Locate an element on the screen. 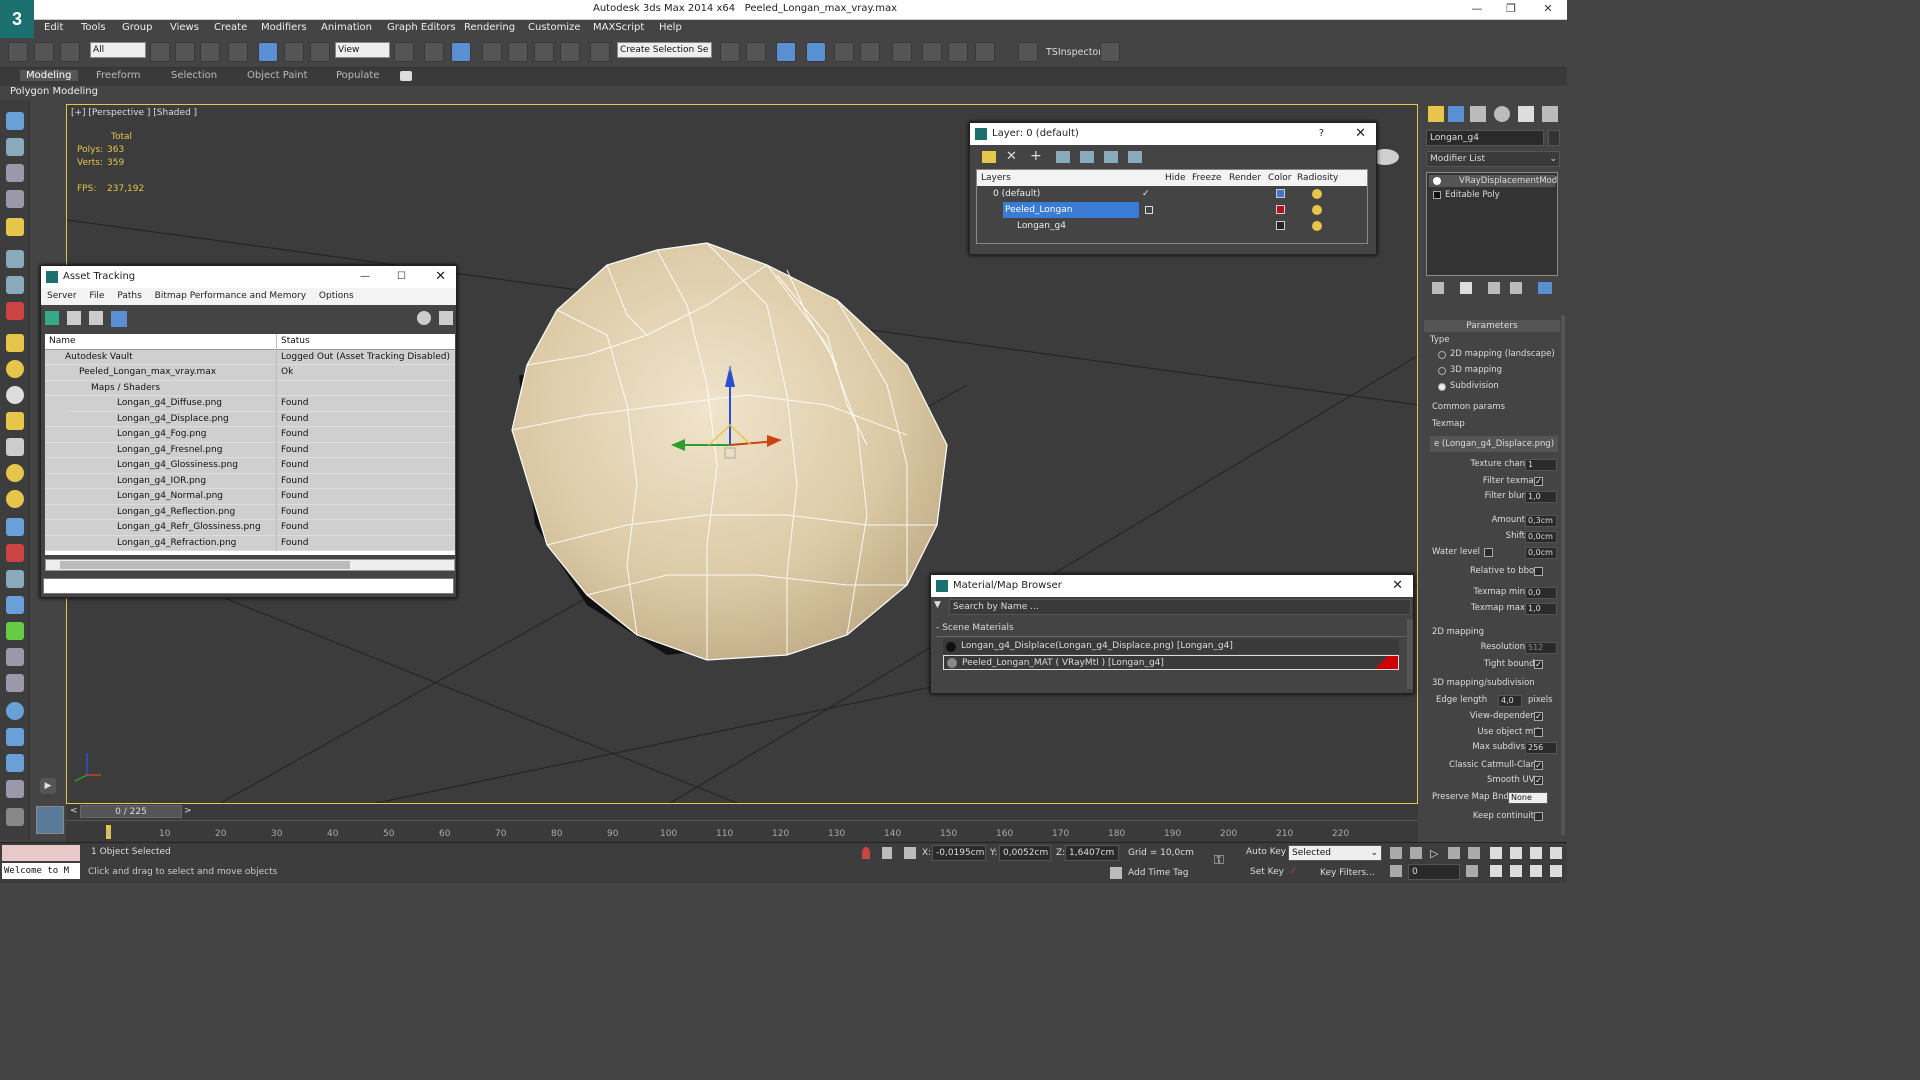  schematic-view-icon is located at coordinates (870, 52).